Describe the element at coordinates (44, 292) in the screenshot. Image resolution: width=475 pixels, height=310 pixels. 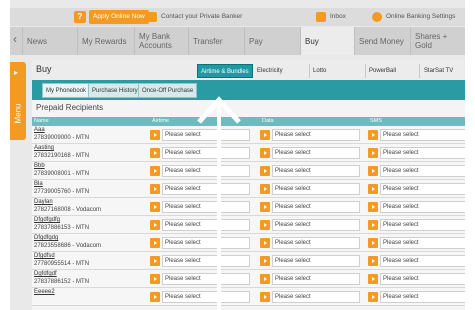
I see `recipient-name: Eeeee2` at that location.